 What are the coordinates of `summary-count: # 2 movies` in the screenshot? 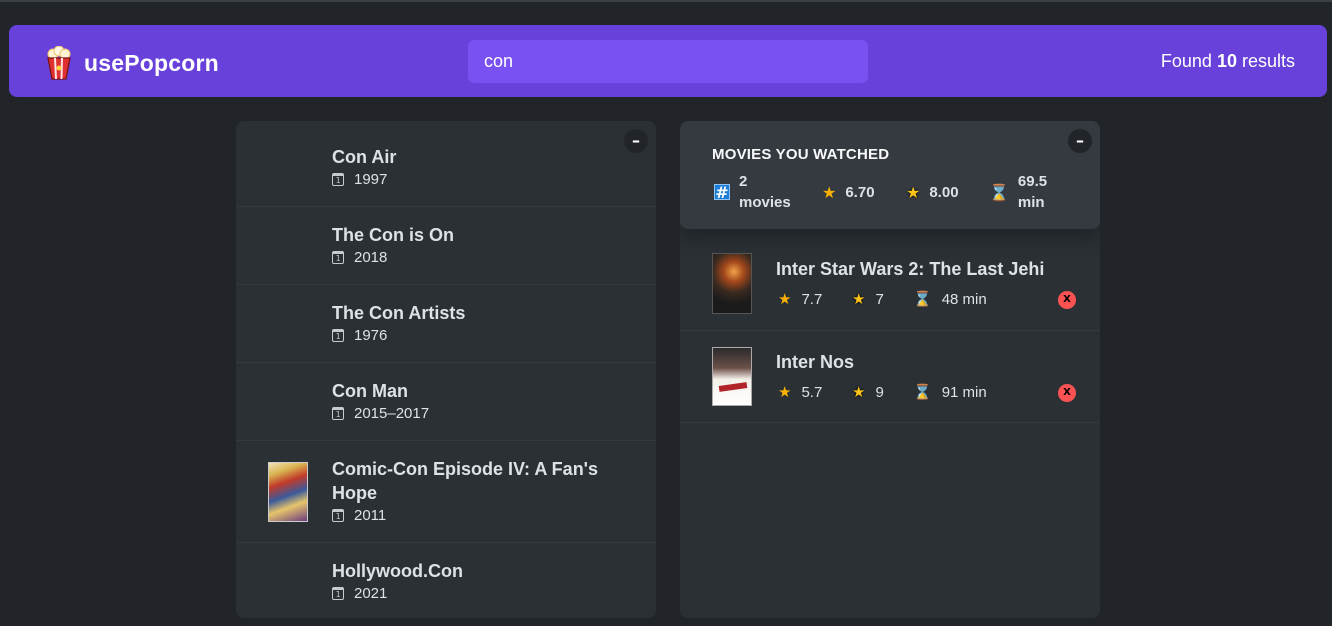 It's located at (752, 192).